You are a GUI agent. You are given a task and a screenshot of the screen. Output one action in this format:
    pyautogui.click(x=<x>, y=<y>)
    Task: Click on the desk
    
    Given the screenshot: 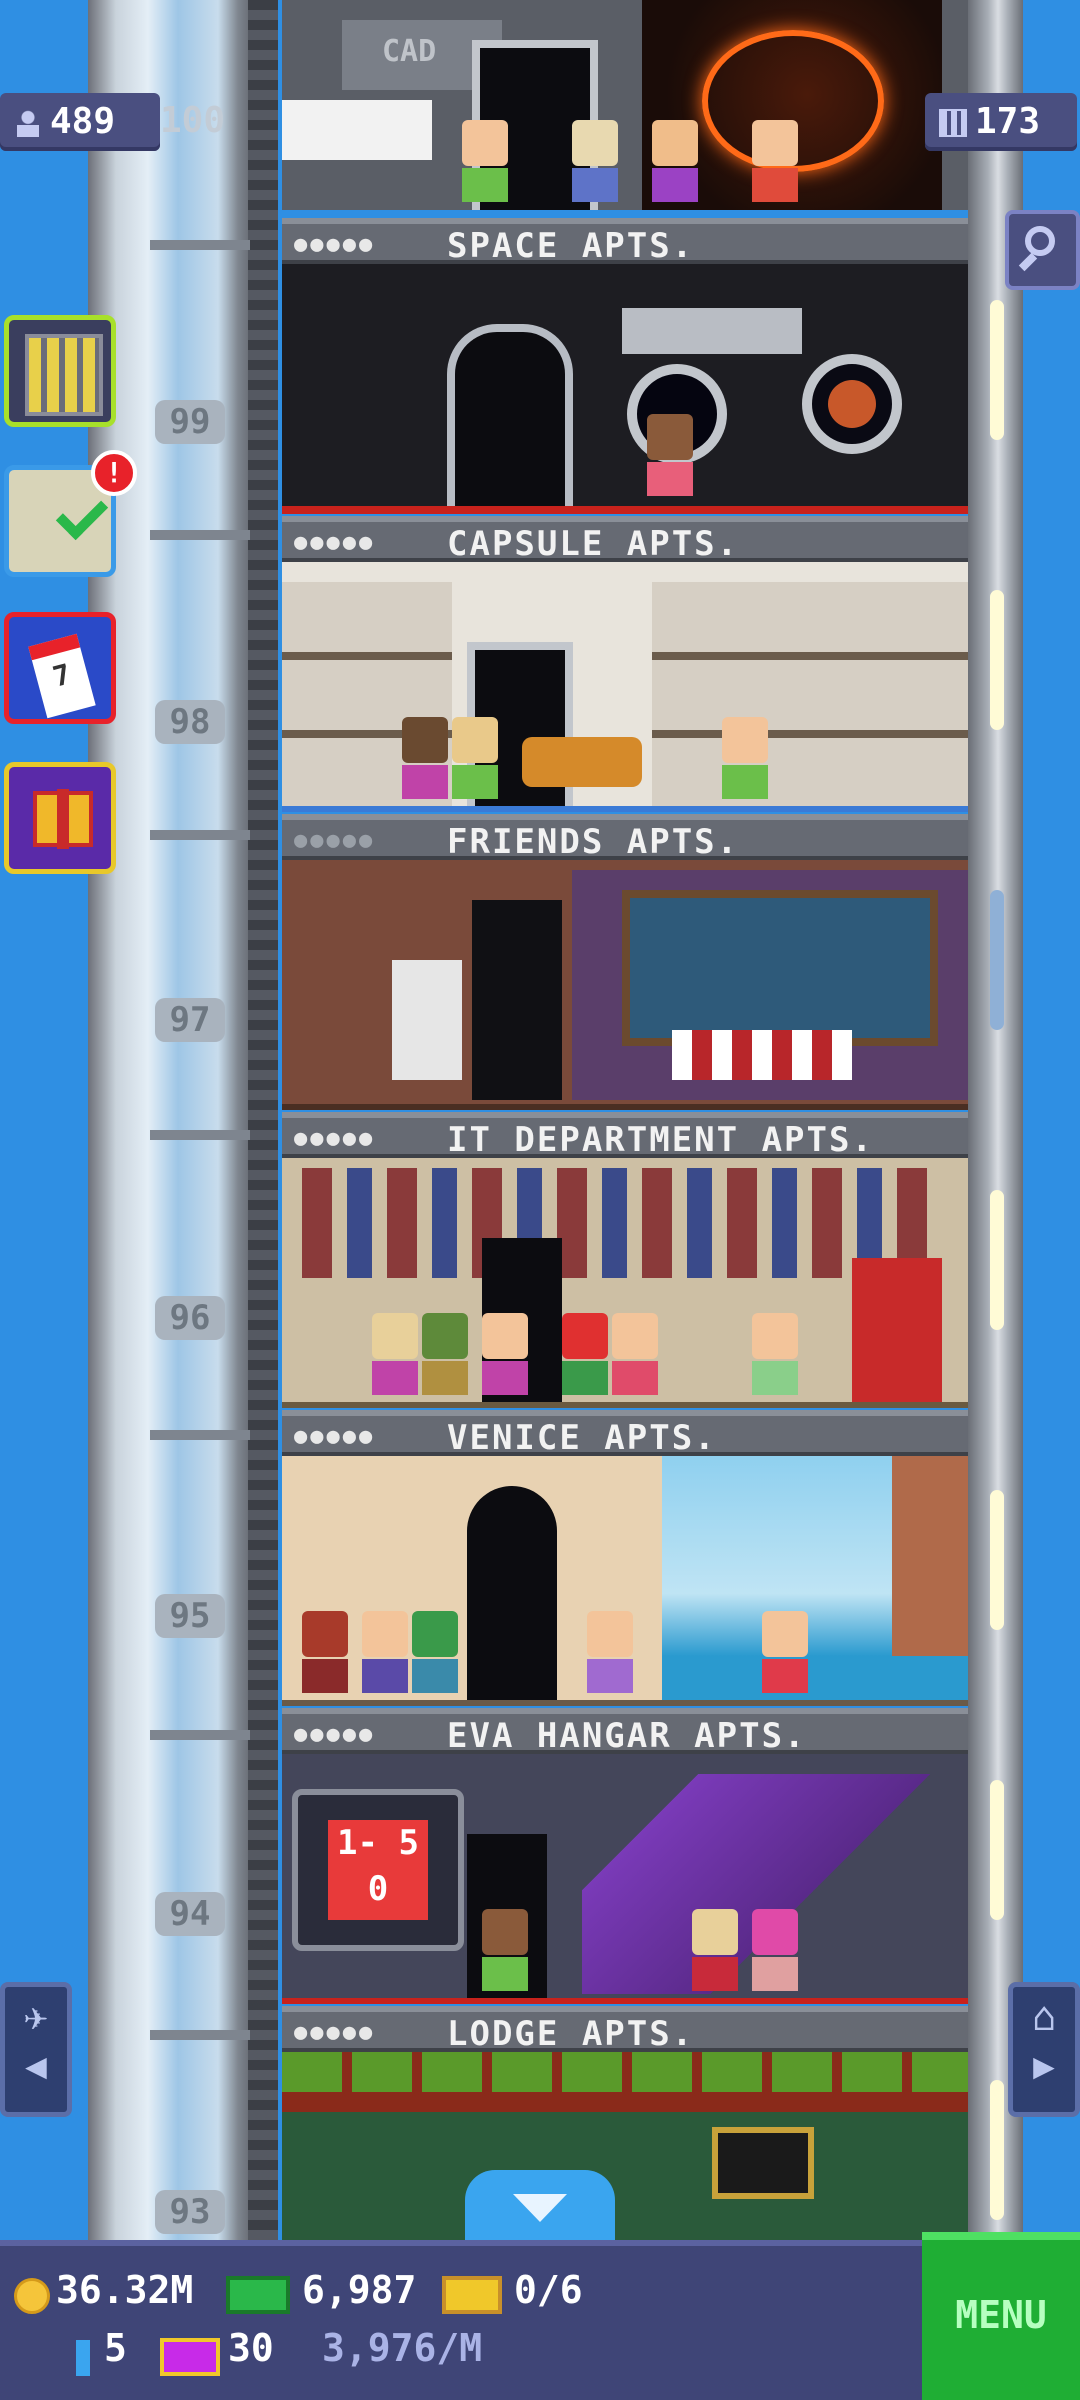 What is the action you would take?
    pyautogui.click(x=357, y=130)
    